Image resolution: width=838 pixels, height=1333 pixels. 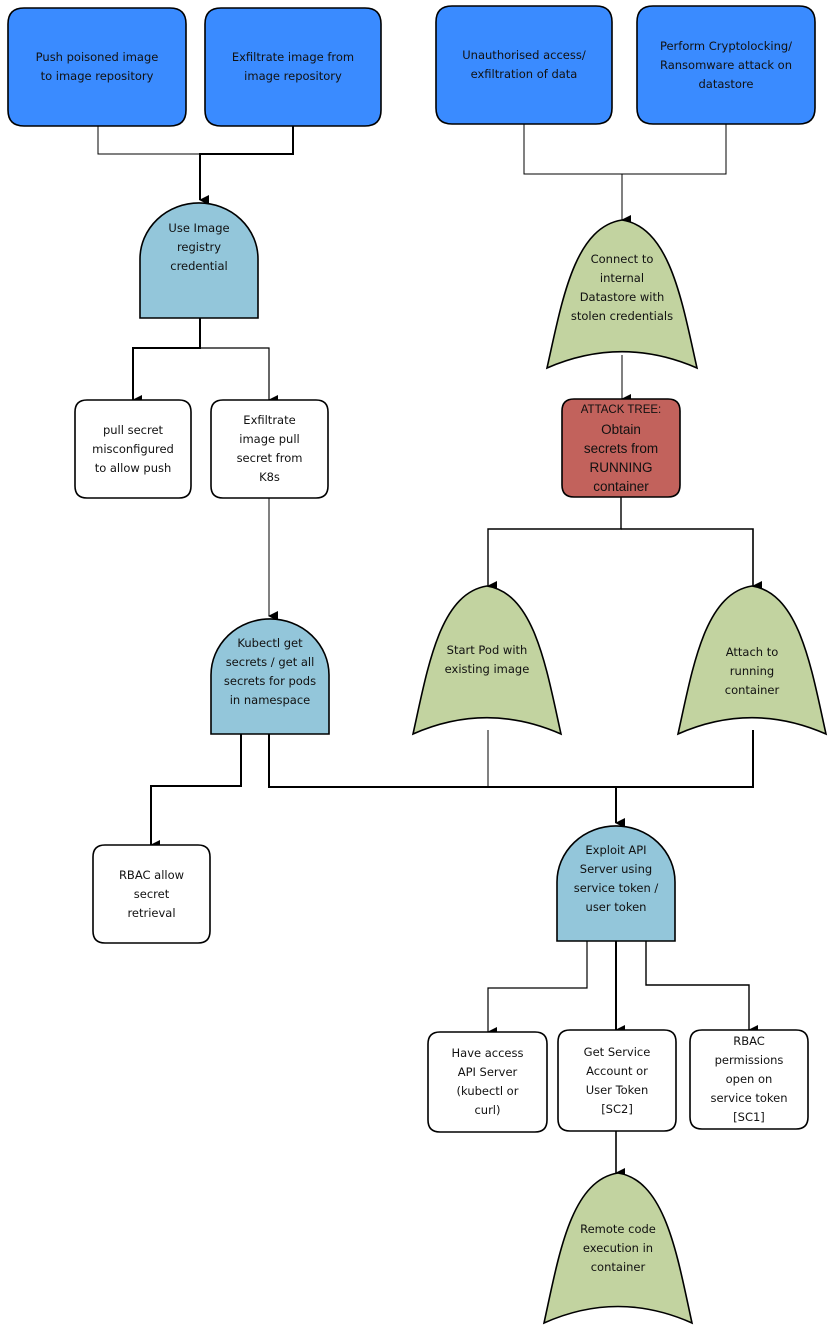 I want to click on node-label-line: [SC1], so click(x=749, y=1116).